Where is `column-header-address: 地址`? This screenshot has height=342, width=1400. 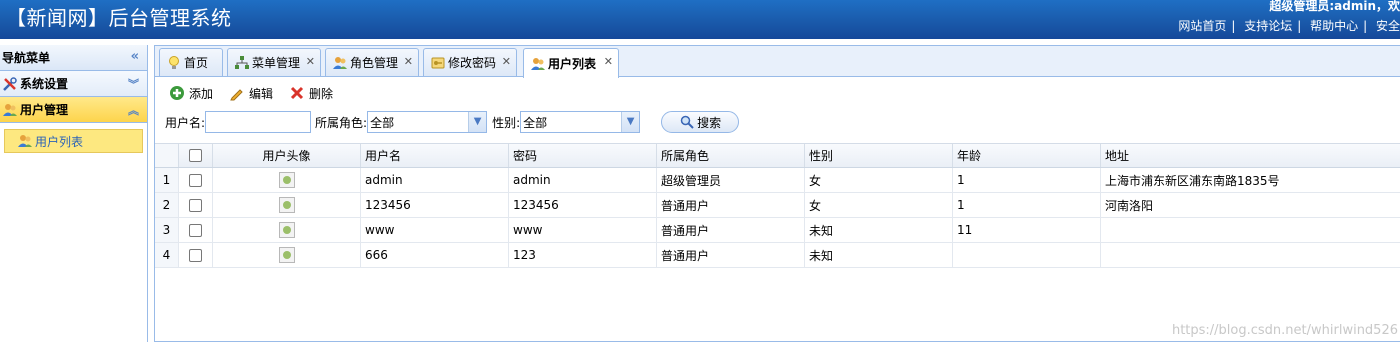
column-header-address: 地址 is located at coordinates (1250, 155).